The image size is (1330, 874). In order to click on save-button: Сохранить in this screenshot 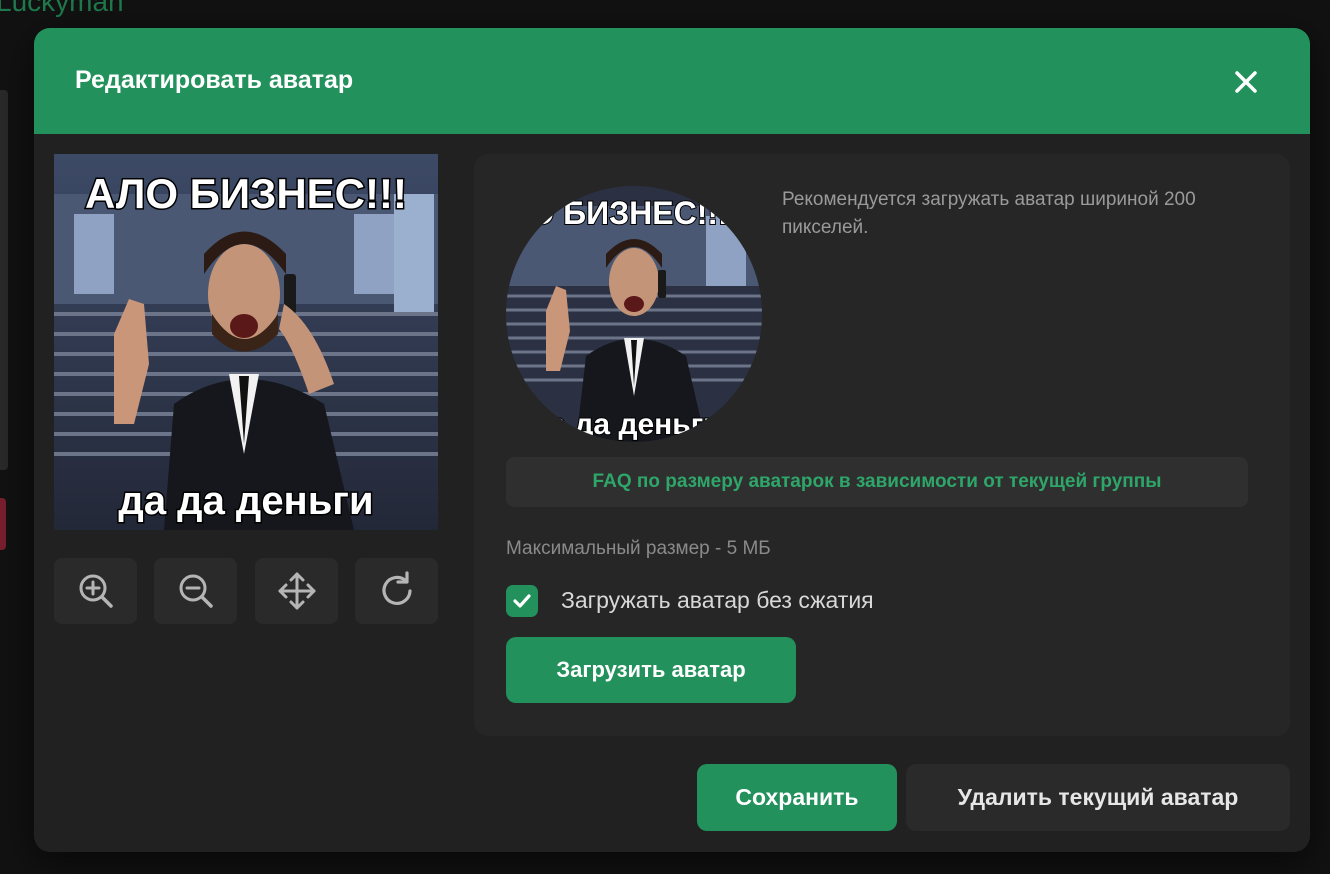, I will do `click(797, 797)`.